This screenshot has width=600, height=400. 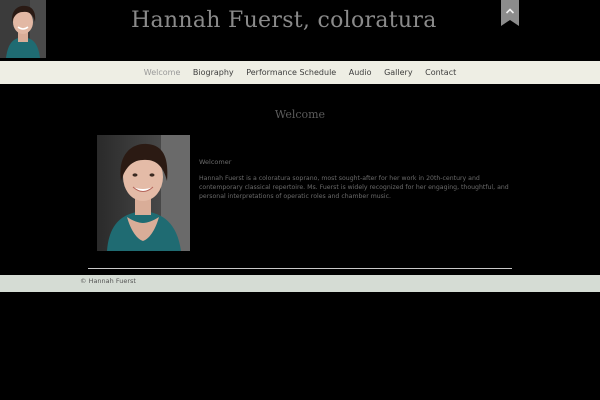 I want to click on nav-item-audio: Audio, so click(x=360, y=72).